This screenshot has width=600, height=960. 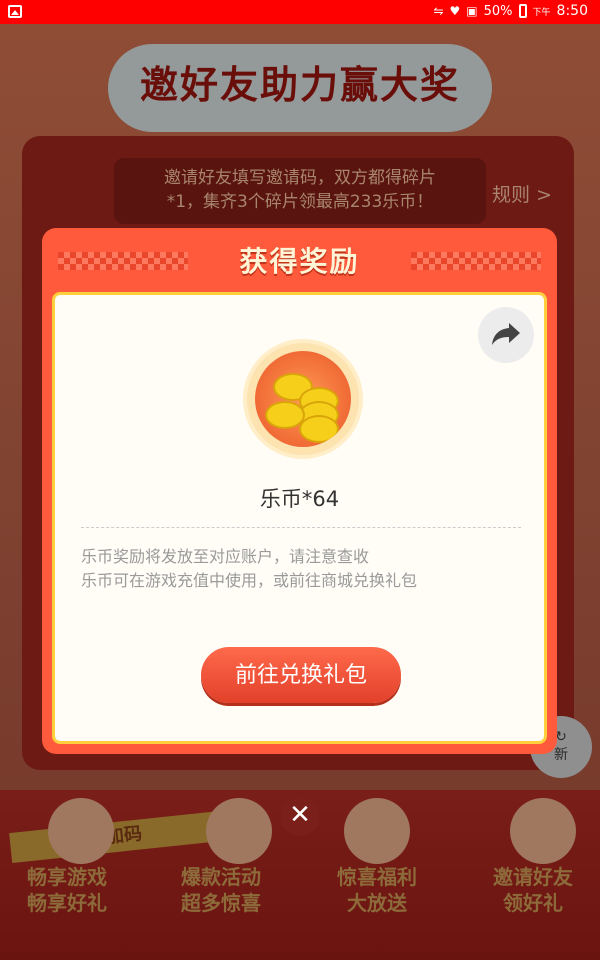 I want to click on dialog-title: 获得奖励, so click(x=299, y=261).